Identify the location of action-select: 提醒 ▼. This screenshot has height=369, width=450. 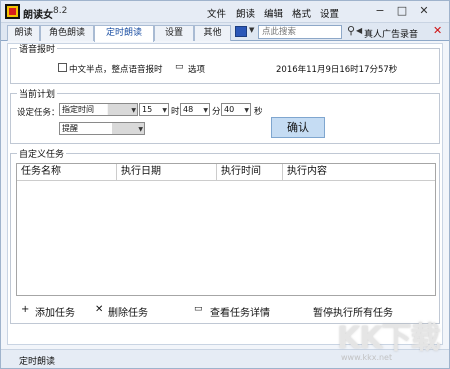
(102, 128).